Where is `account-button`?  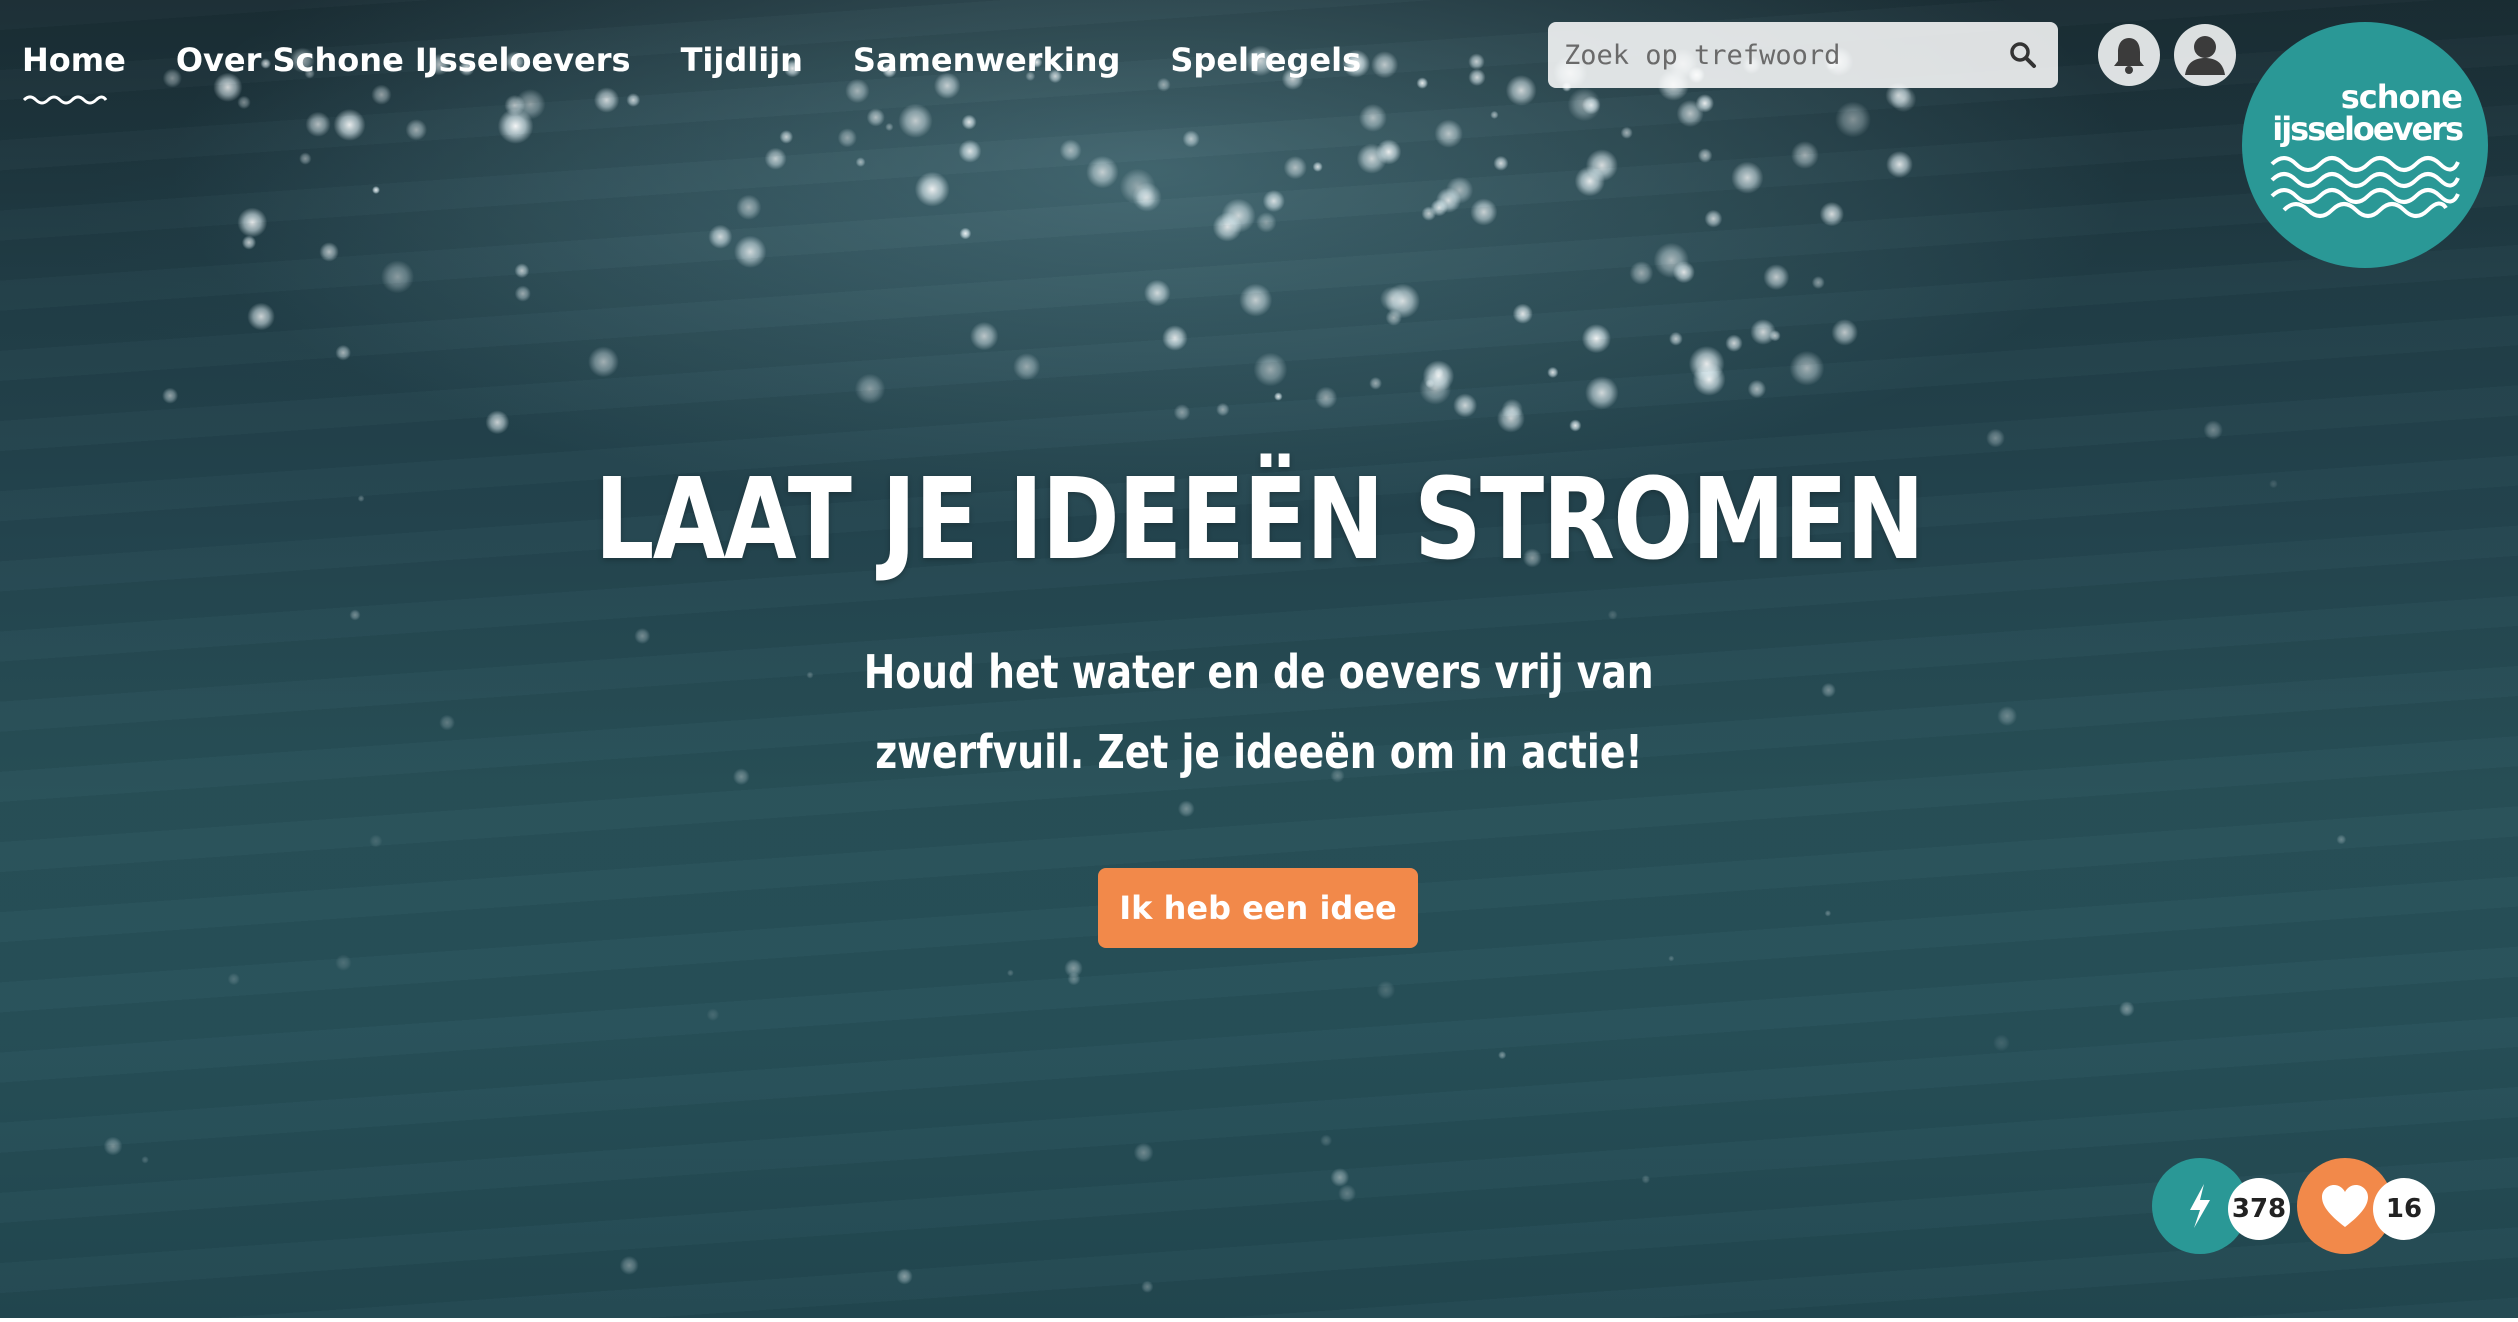 account-button is located at coordinates (2205, 55).